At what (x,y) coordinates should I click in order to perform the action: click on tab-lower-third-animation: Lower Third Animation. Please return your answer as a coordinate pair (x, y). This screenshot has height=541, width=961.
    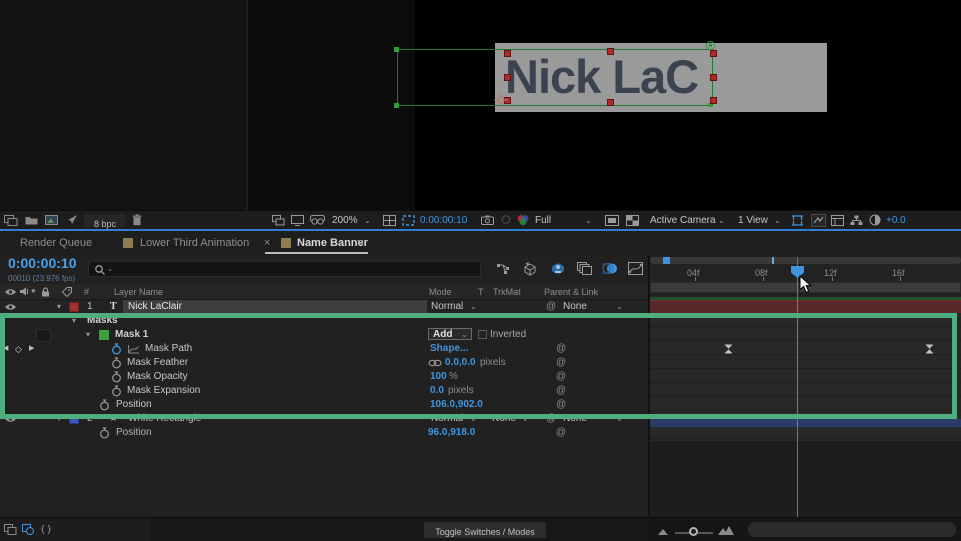
    Looking at the image, I should click on (194, 243).